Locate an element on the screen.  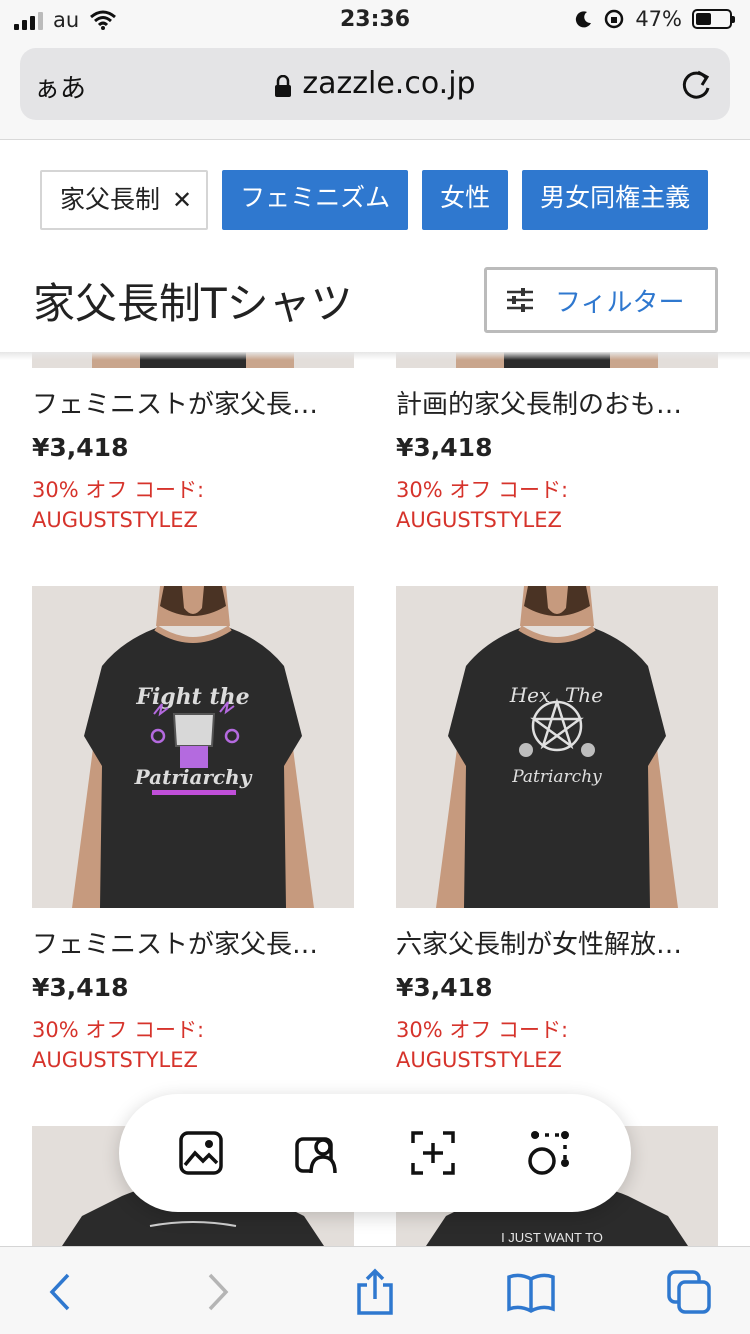
visual-lookup-toolbar is located at coordinates (375, 1153).